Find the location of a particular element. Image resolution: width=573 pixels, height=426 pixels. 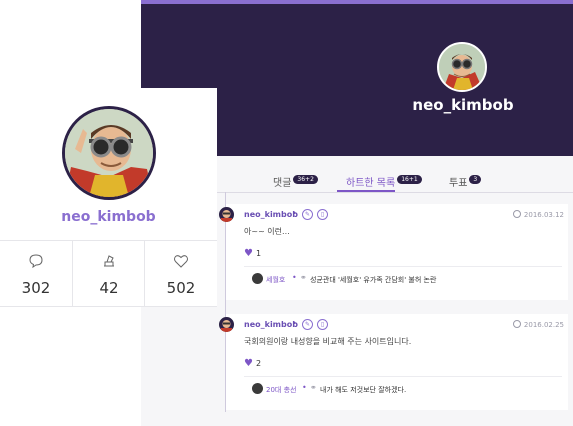

stat-comments-value: 302 is located at coordinates (36, 288).